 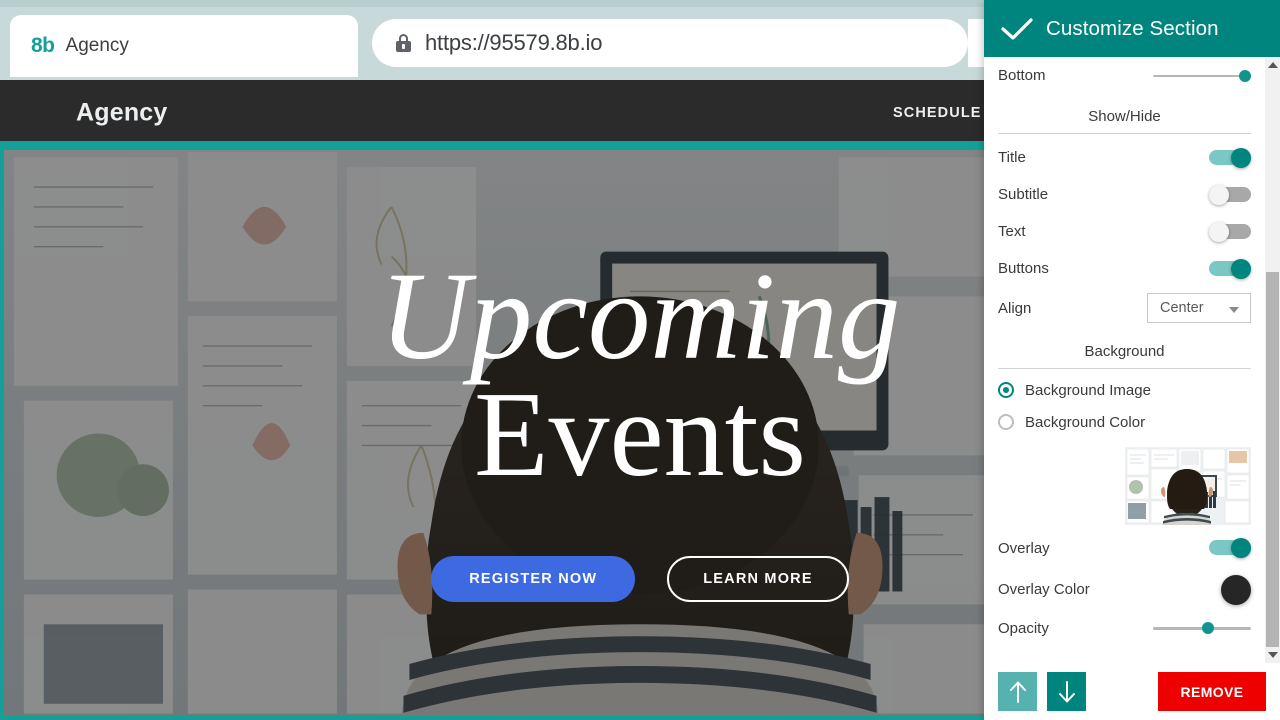 I want to click on opacity-label: Opacity, so click(x=1023, y=628).